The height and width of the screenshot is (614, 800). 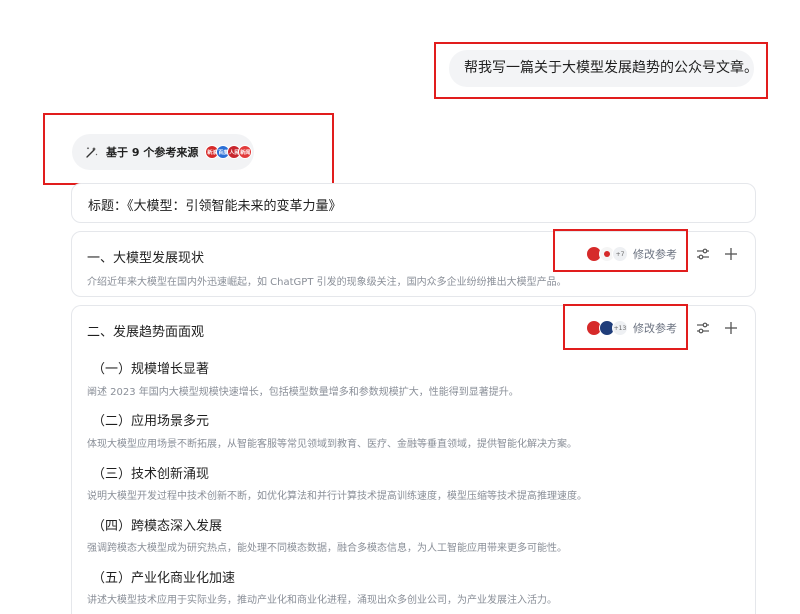 I want to click on subsection-heading: （三）技术创新涌现, so click(x=151, y=474).